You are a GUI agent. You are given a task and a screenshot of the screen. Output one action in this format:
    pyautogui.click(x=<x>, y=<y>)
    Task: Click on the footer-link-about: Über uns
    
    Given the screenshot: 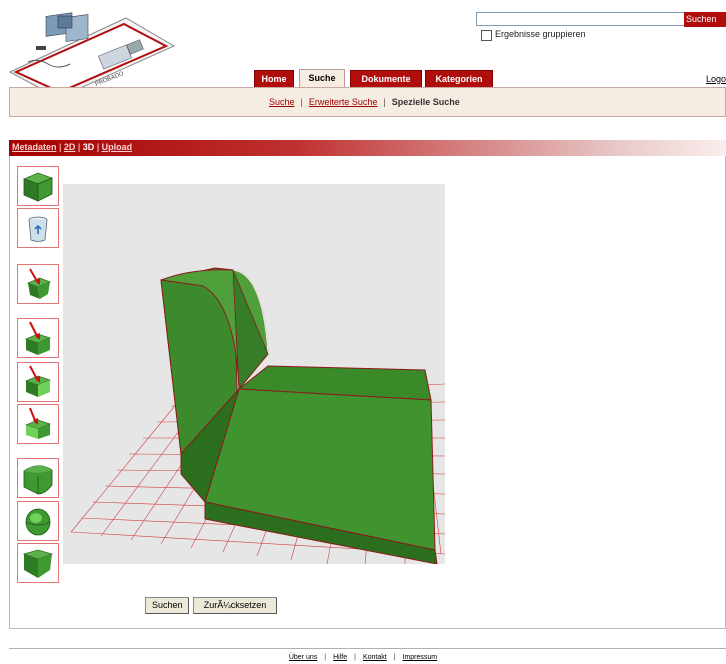 What is the action you would take?
    pyautogui.click(x=303, y=657)
    